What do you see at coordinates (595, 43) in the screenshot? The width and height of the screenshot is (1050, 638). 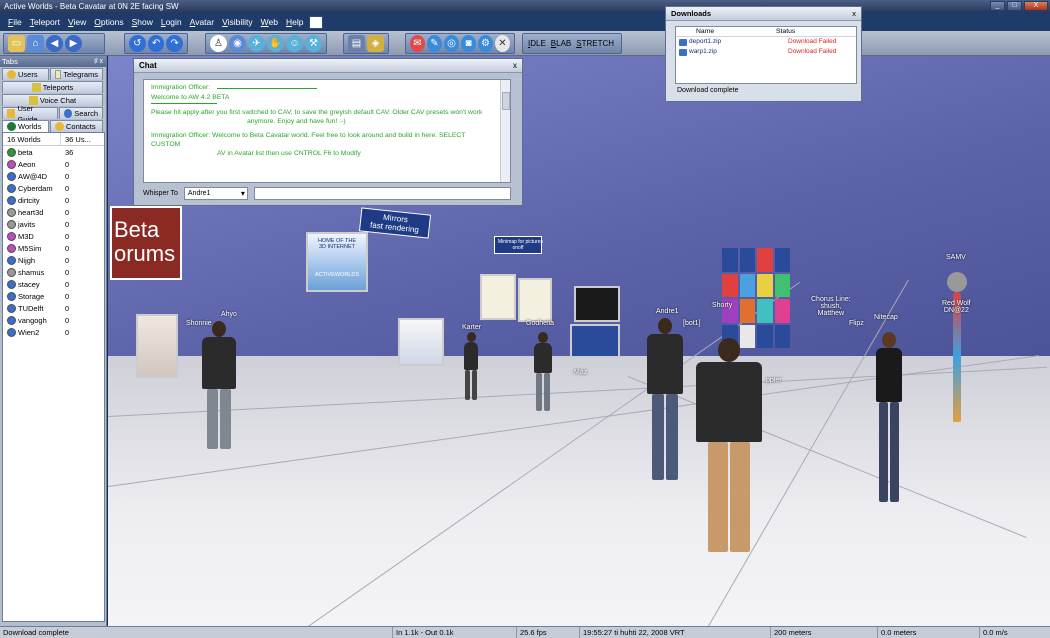 I see `gesture-stretch-button: STRETCH` at bounding box center [595, 43].